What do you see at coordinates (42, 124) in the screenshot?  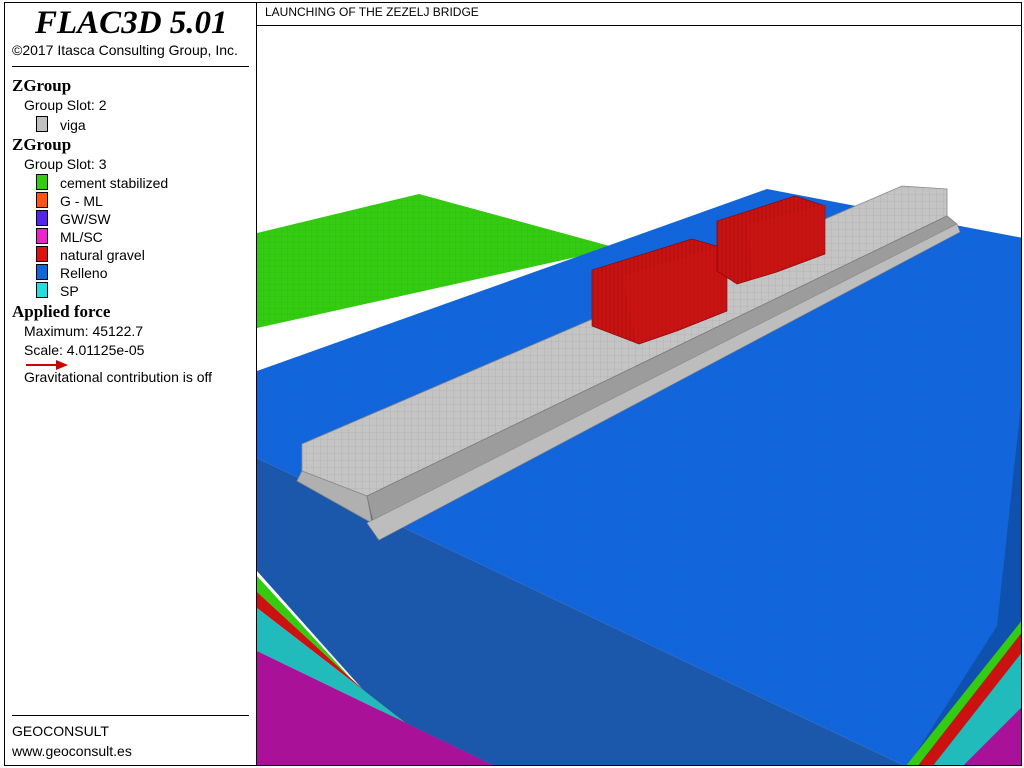 I see `swatch-viga` at bounding box center [42, 124].